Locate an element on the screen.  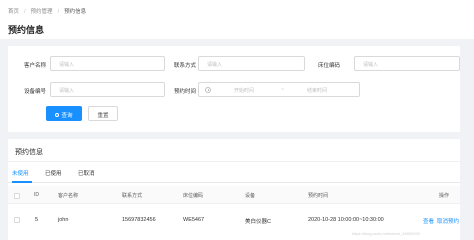
divider is located at coordinates (234, 161).